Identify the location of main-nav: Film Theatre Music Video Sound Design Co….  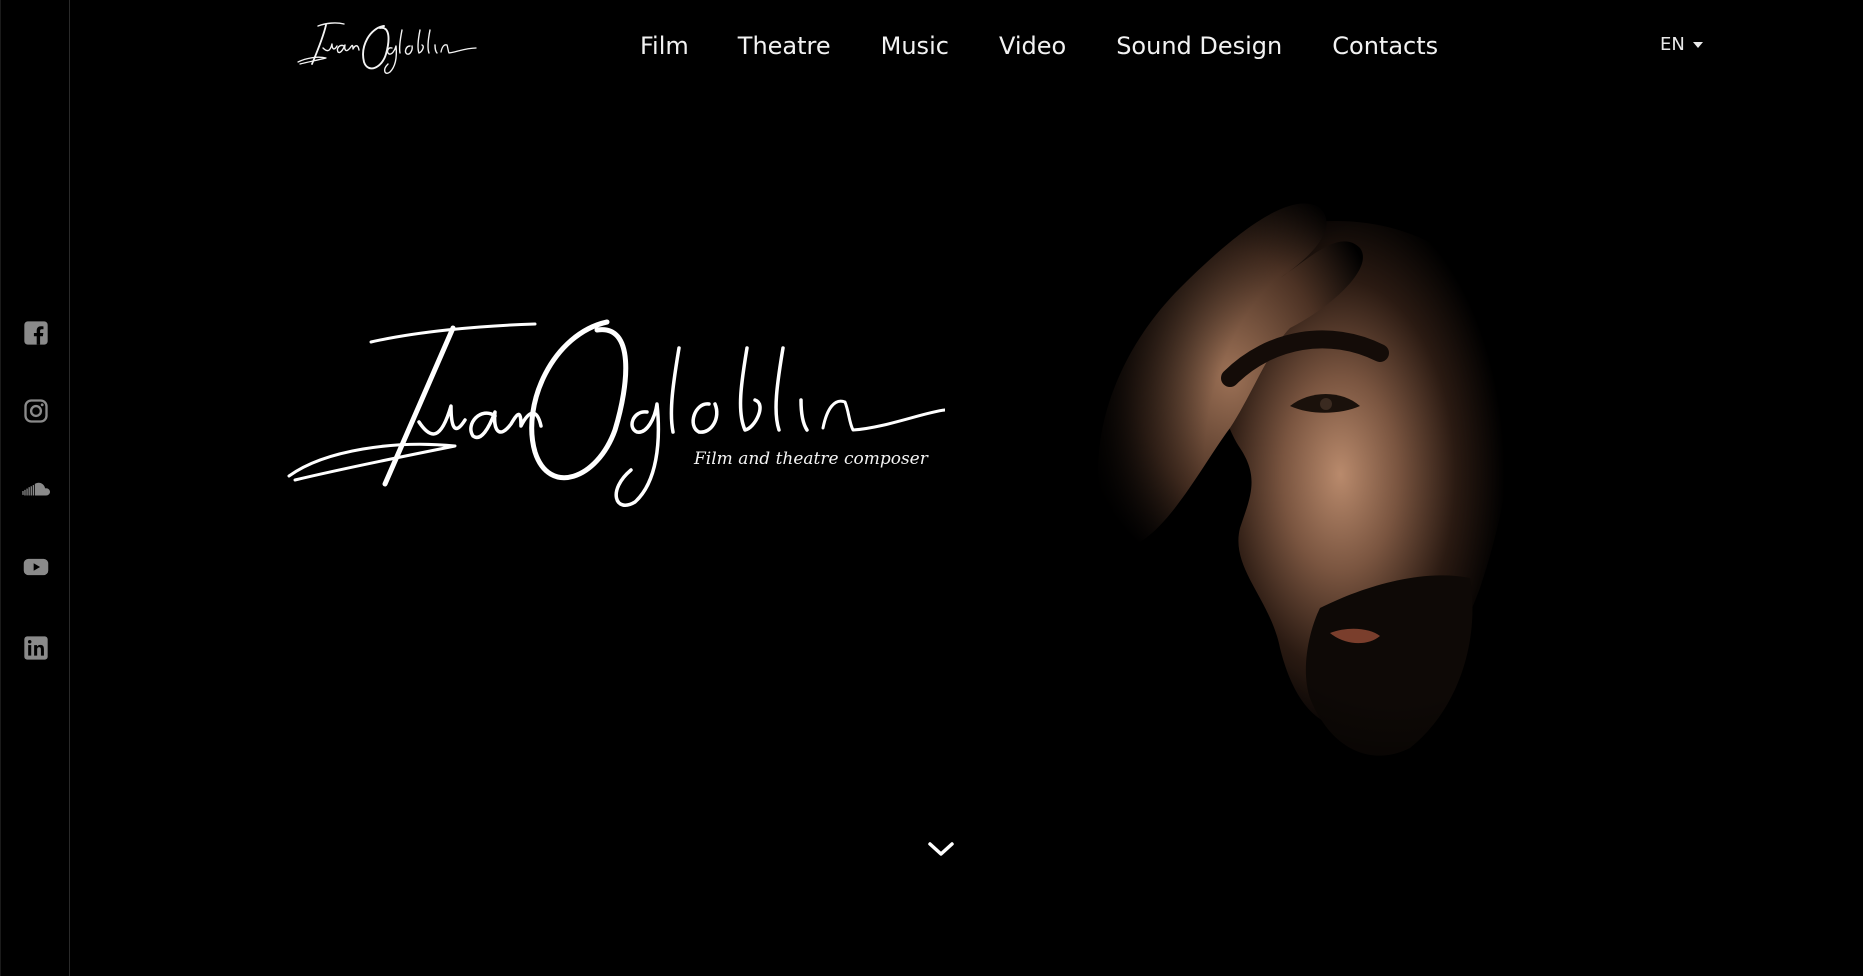
(1039, 46).